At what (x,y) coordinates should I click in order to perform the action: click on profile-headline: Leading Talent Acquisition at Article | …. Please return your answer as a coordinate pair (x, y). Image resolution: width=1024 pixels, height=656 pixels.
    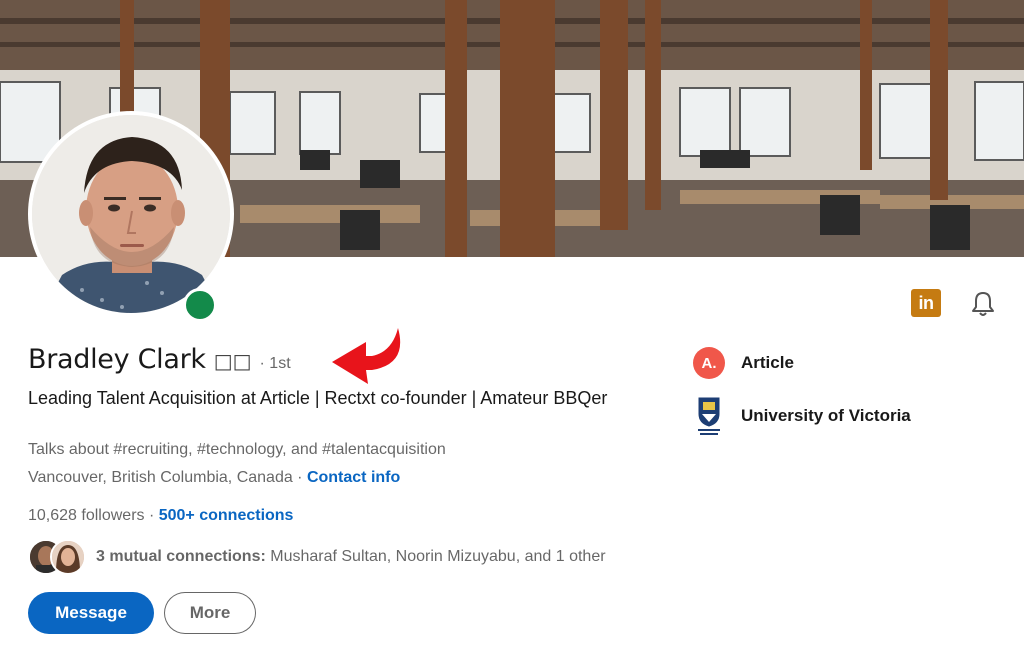
    Looking at the image, I should click on (318, 398).